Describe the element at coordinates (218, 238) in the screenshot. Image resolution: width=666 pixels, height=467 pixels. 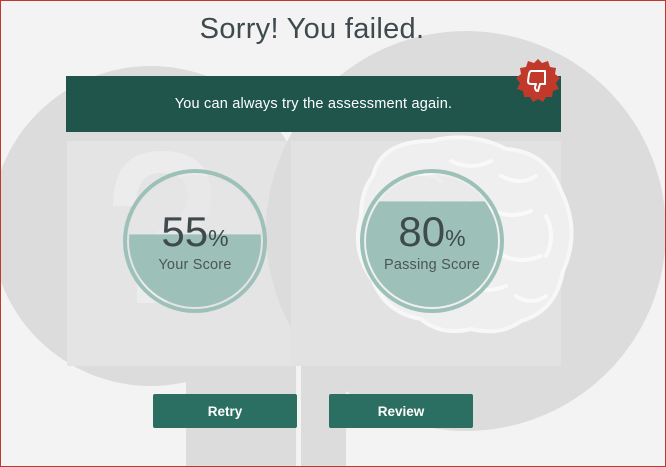
I see `your-score-unit: %` at that location.